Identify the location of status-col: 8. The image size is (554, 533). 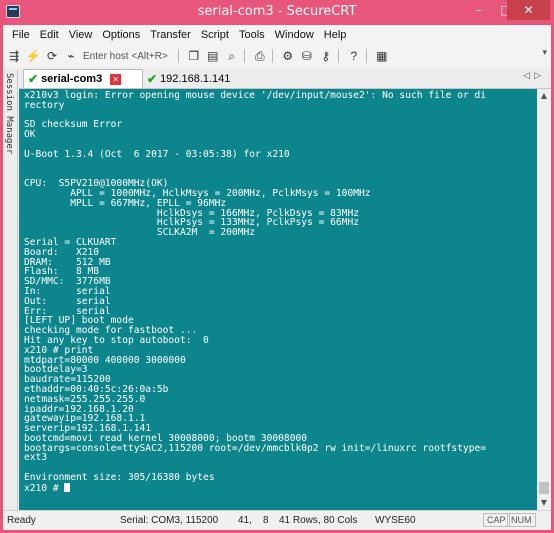
(266, 520).